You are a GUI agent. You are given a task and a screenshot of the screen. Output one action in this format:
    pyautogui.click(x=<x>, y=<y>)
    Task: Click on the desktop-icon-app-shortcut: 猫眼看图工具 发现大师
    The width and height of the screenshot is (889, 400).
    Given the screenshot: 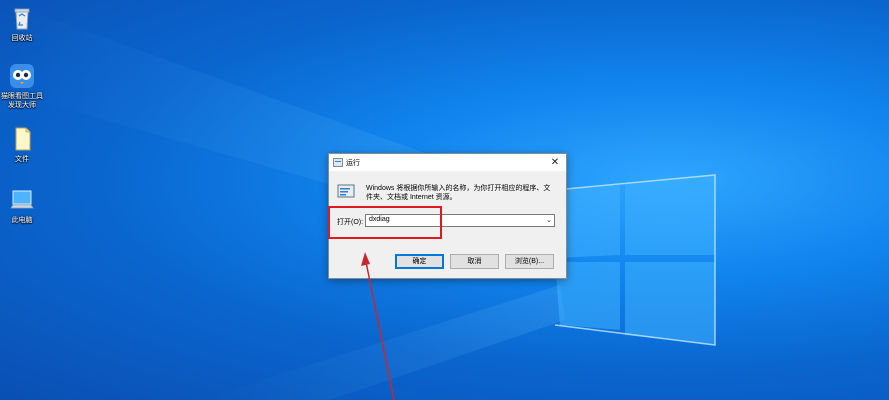 What is the action you would take?
    pyautogui.click(x=22, y=86)
    